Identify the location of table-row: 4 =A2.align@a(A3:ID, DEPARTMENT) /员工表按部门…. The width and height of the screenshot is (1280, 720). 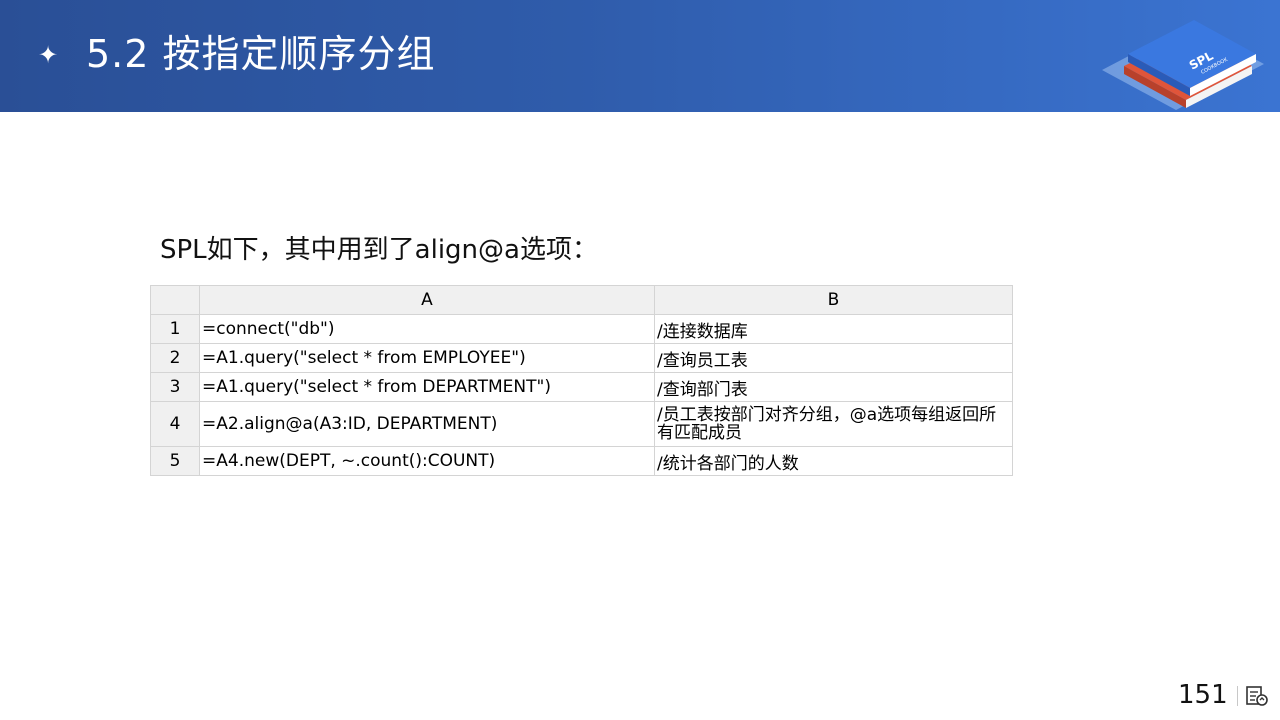
(581, 424).